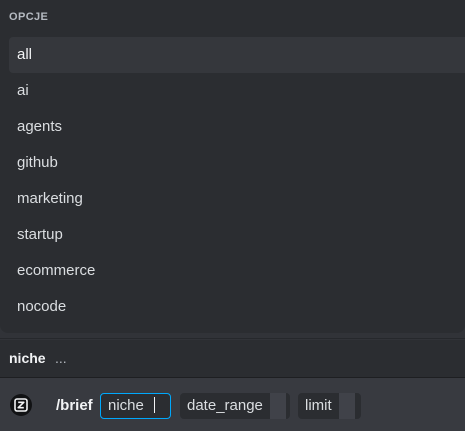 The height and width of the screenshot is (431, 465). What do you see at coordinates (237, 271) in the screenshot?
I see `option-ecommerce: ecommerce` at bounding box center [237, 271].